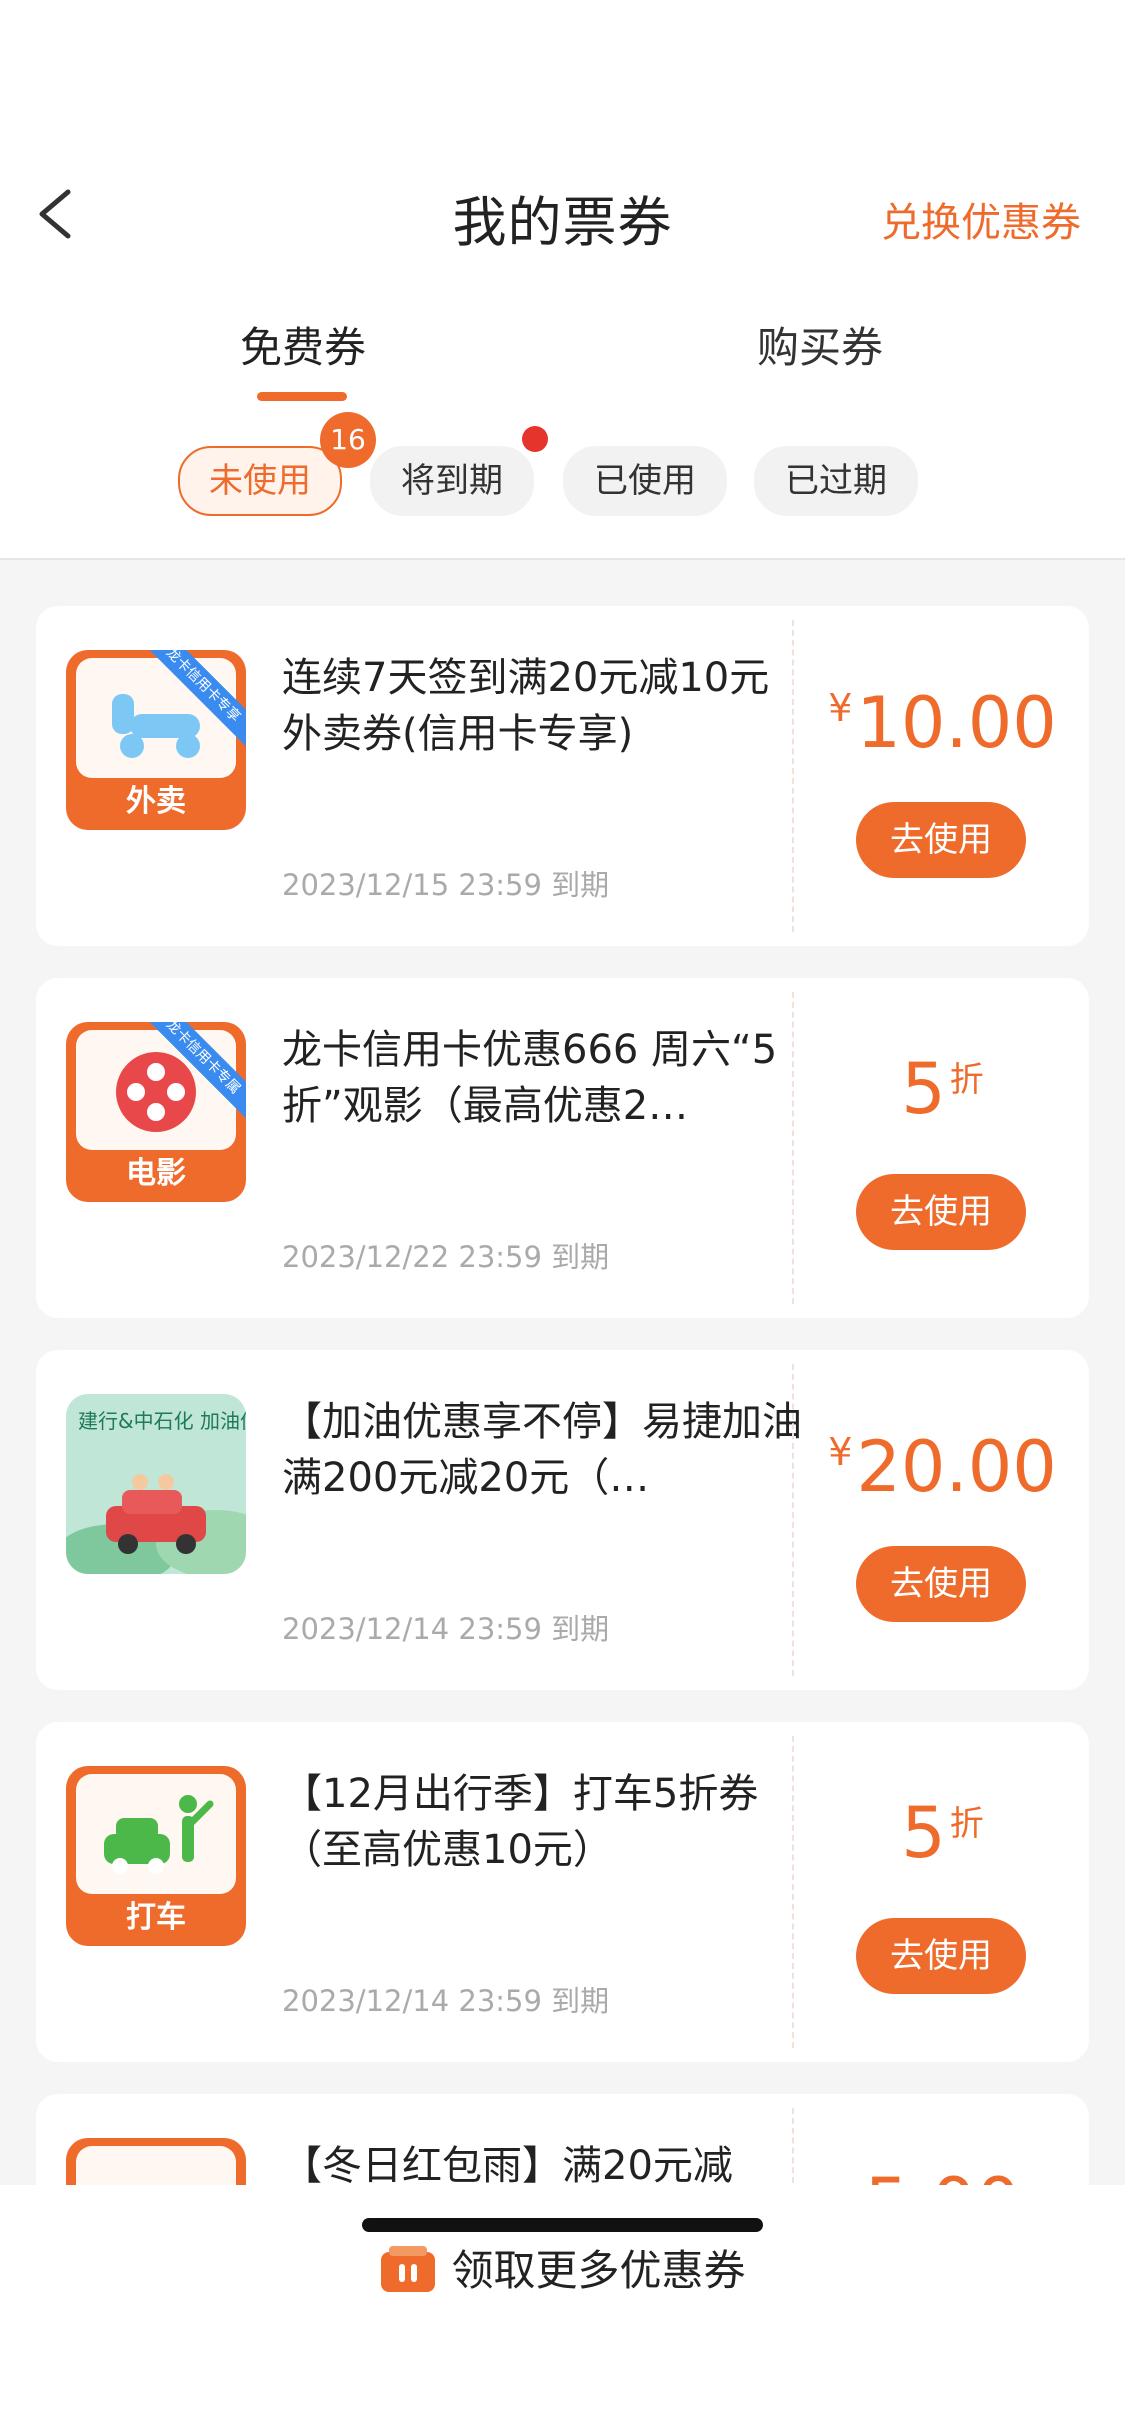 The image size is (1125, 2436). What do you see at coordinates (836, 481) in the screenshot?
I see `filter-expired: 已过期` at bounding box center [836, 481].